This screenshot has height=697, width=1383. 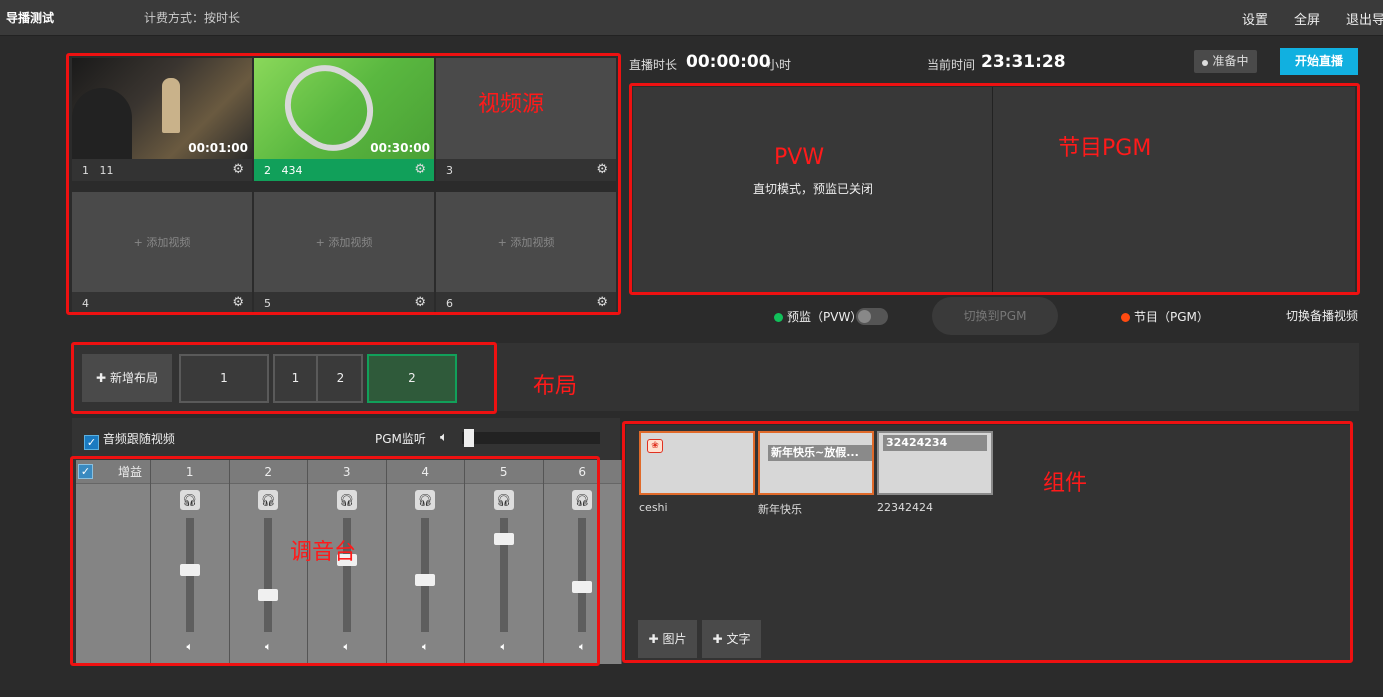 I want to click on pvw-dot-icon, so click(x=778, y=317).